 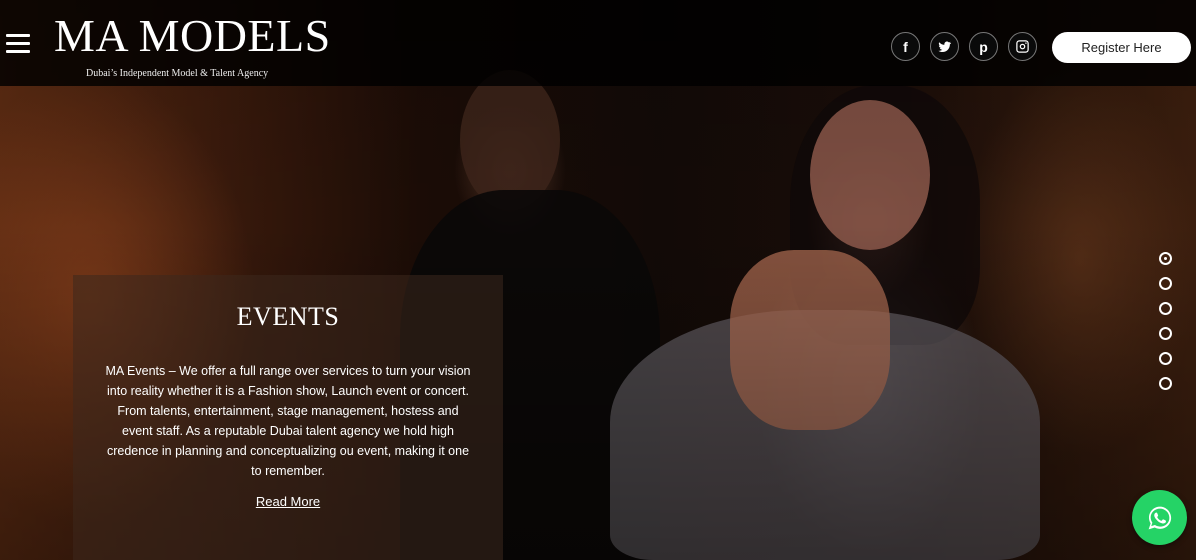 What do you see at coordinates (870, 175) in the screenshot?
I see `hero-model-woman` at bounding box center [870, 175].